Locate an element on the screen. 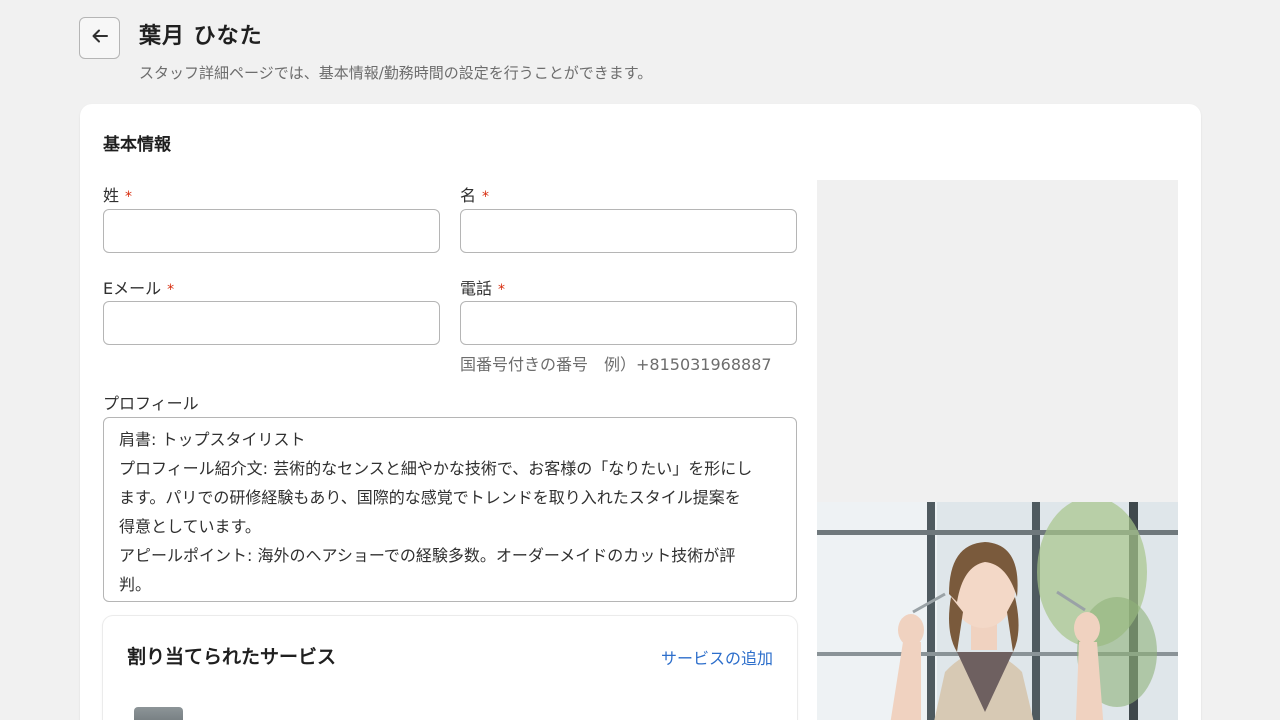 The width and height of the screenshot is (1280, 720). profile-line: 判。 is located at coordinates (135, 584).